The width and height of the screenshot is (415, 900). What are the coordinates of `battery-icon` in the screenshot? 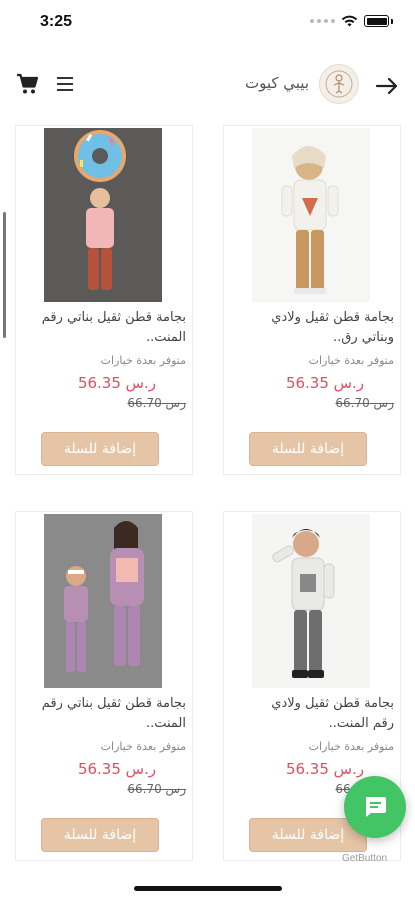 It's located at (376, 21).